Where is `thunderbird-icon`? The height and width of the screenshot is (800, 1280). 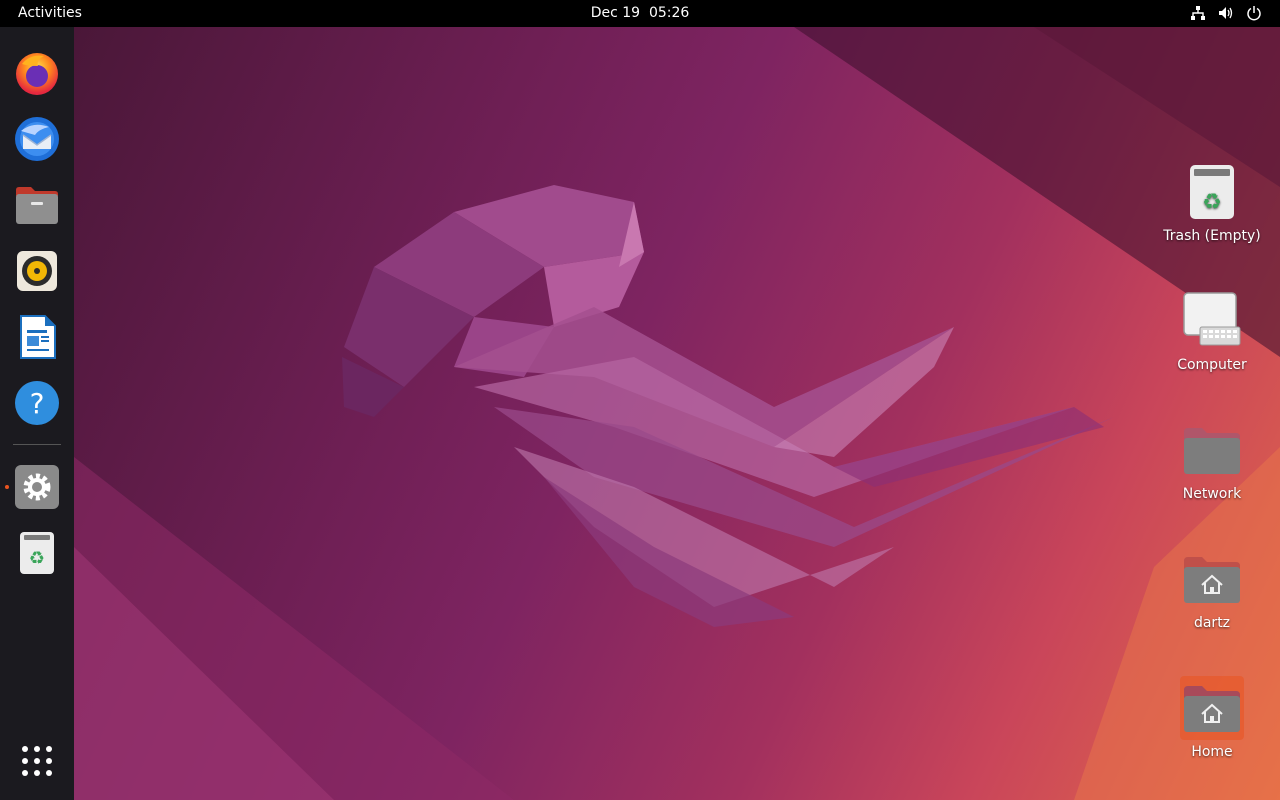
thunderbird-icon is located at coordinates (37, 139).